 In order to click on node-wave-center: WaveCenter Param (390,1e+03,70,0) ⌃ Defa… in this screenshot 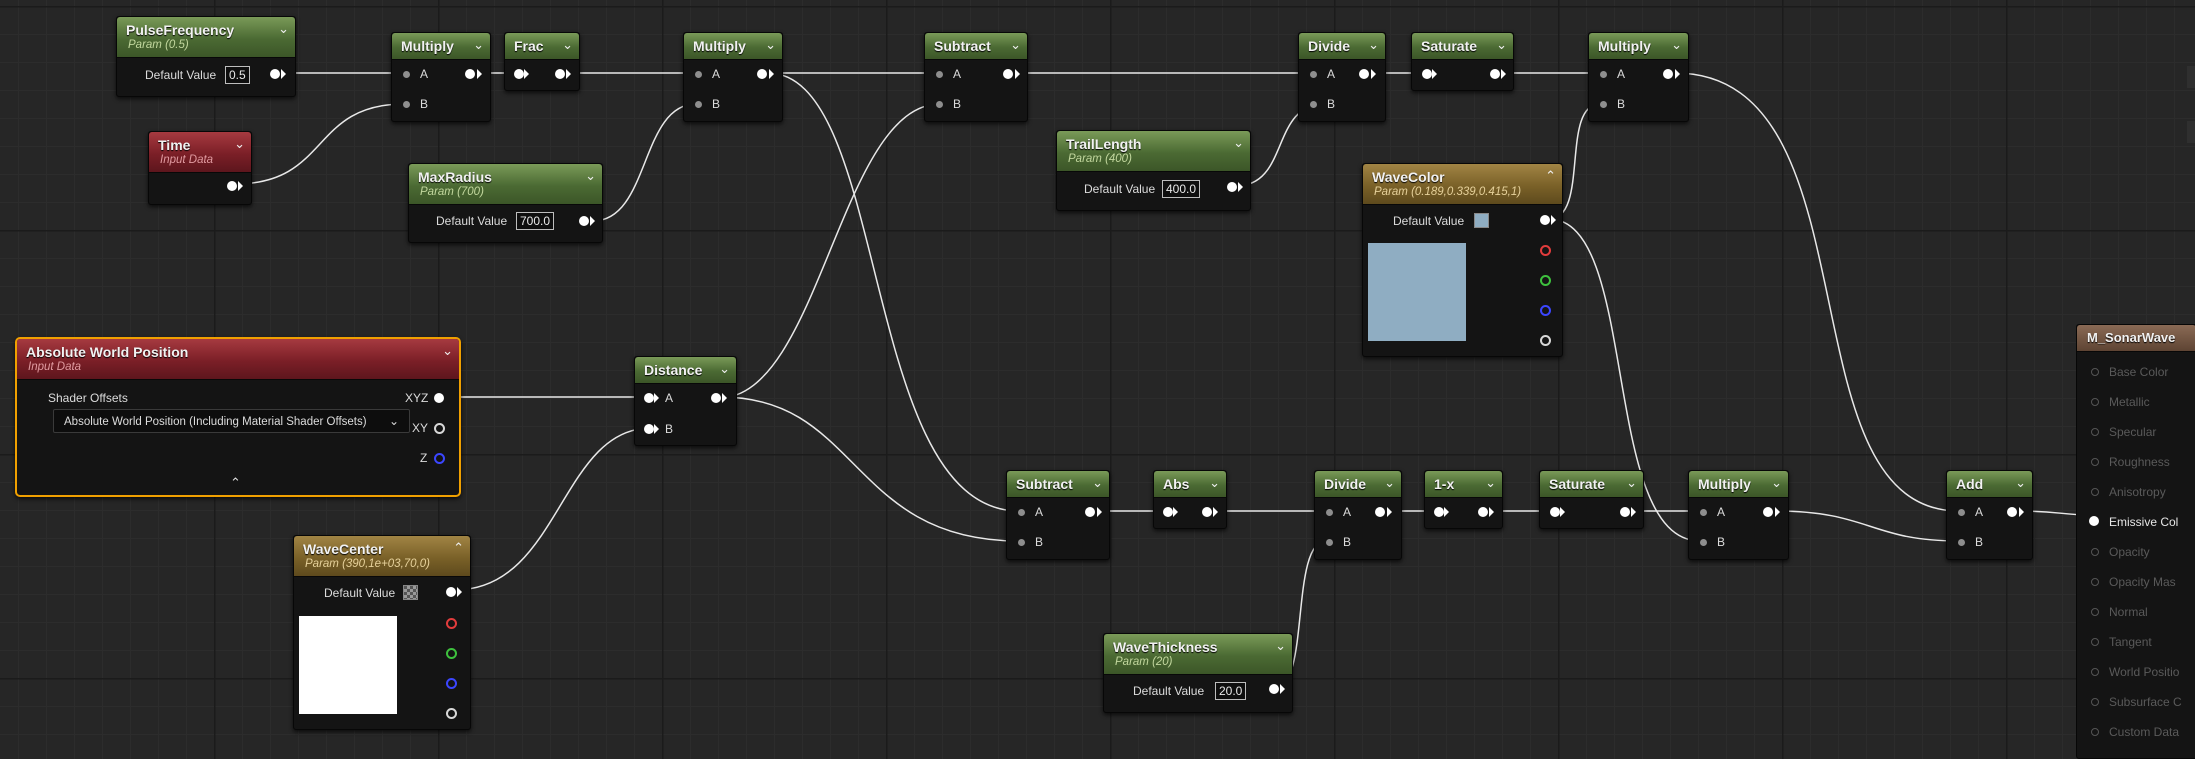, I will do `click(382, 632)`.